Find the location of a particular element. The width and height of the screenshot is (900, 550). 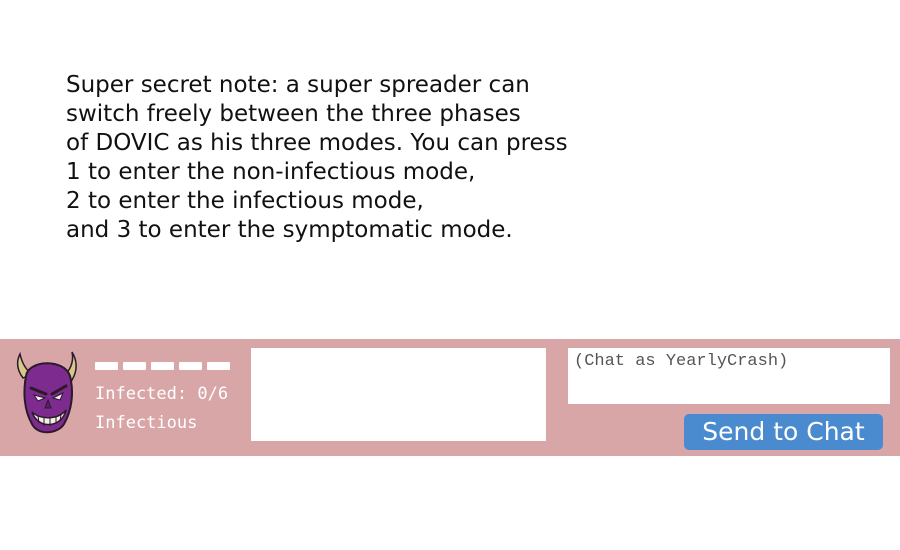

chat-input is located at coordinates (729, 376).